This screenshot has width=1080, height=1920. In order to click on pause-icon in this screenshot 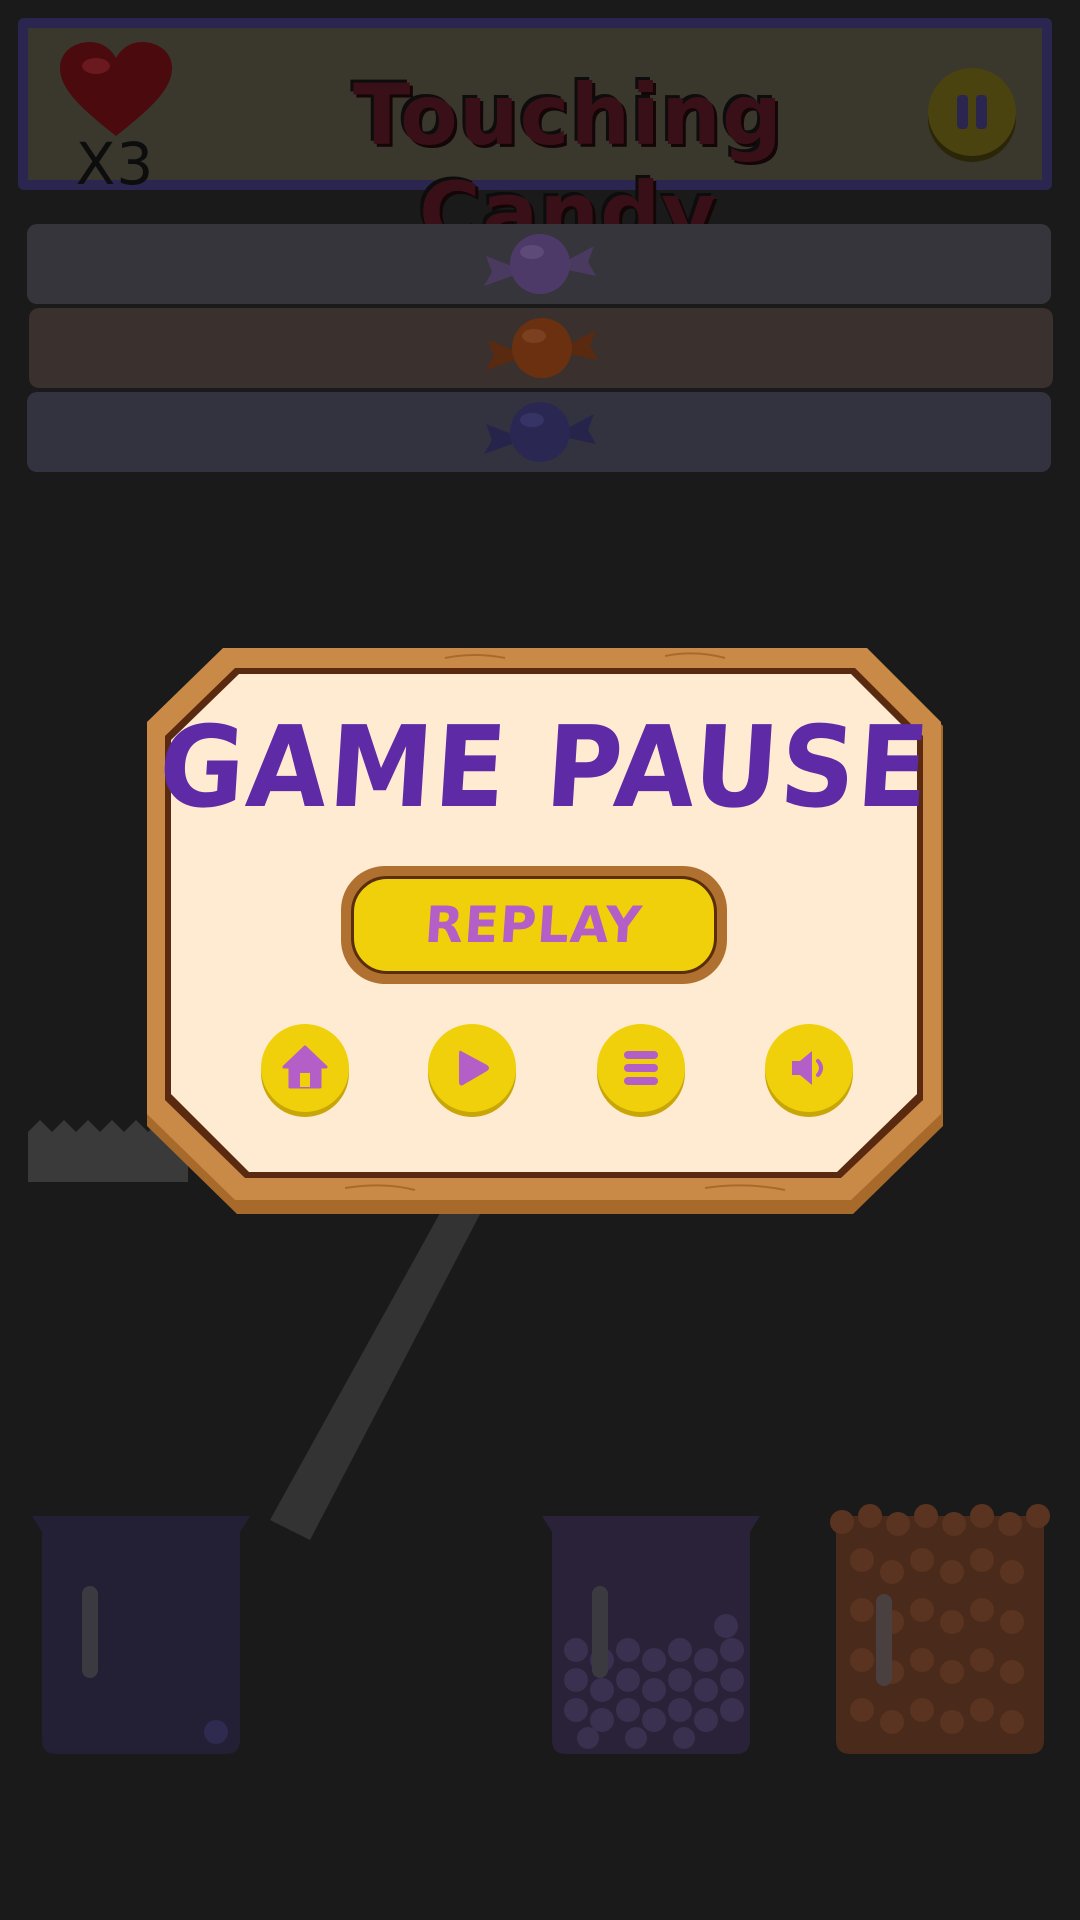, I will do `click(962, 112)`.